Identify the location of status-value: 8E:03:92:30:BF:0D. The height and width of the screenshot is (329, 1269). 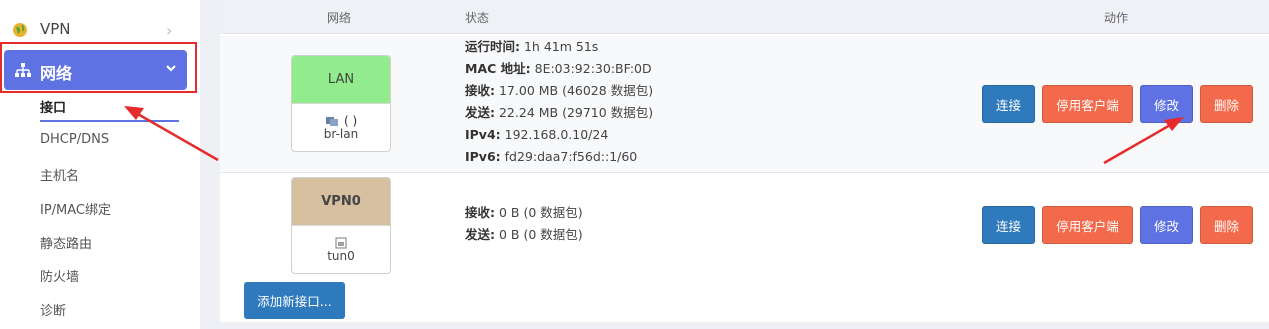
(593, 68).